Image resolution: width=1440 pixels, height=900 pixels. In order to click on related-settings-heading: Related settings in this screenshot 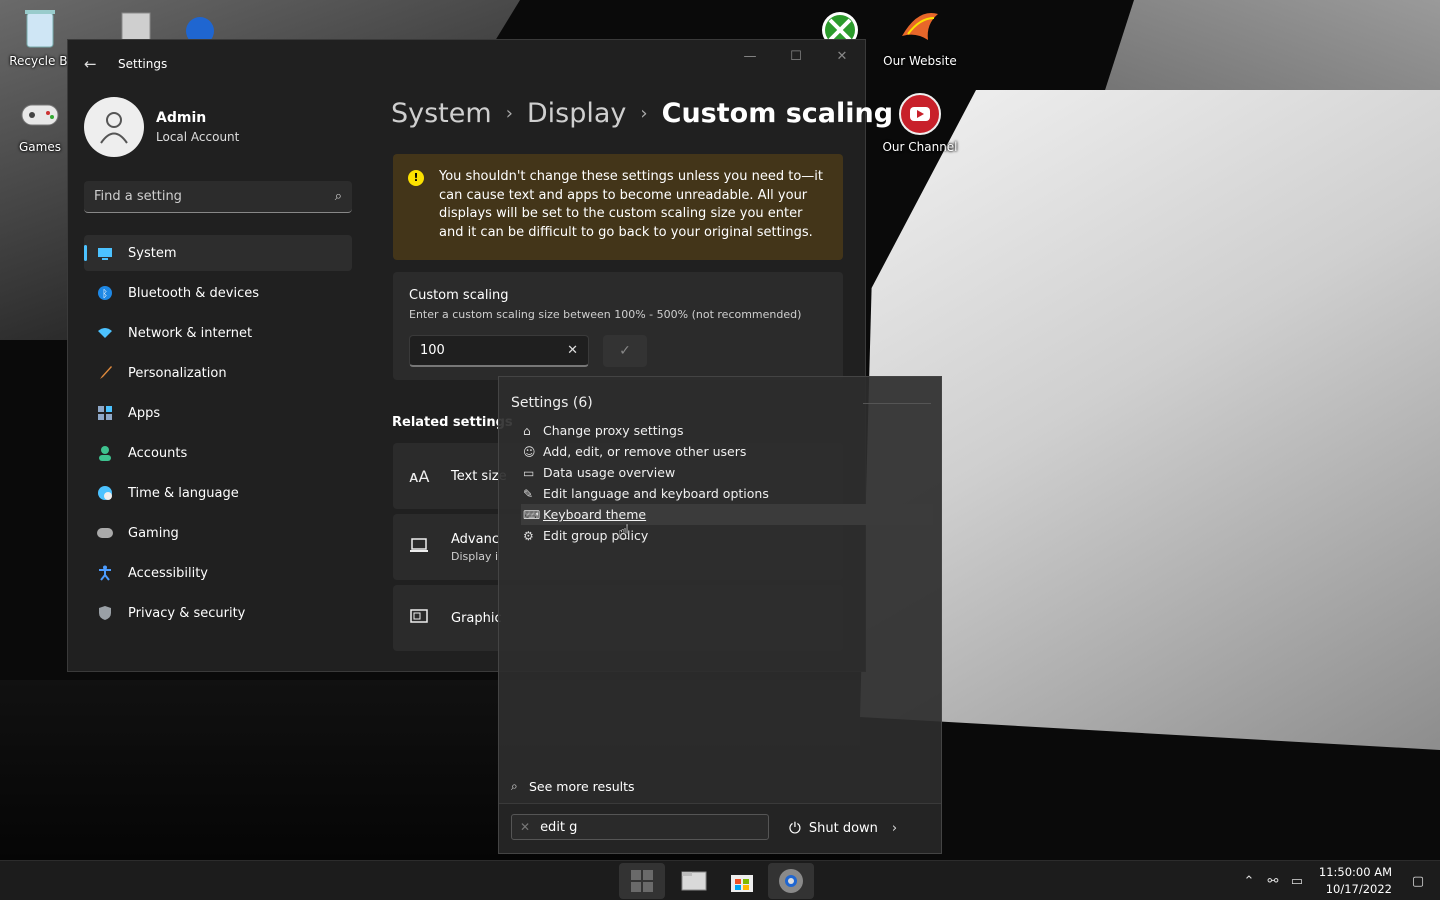, I will do `click(452, 422)`.